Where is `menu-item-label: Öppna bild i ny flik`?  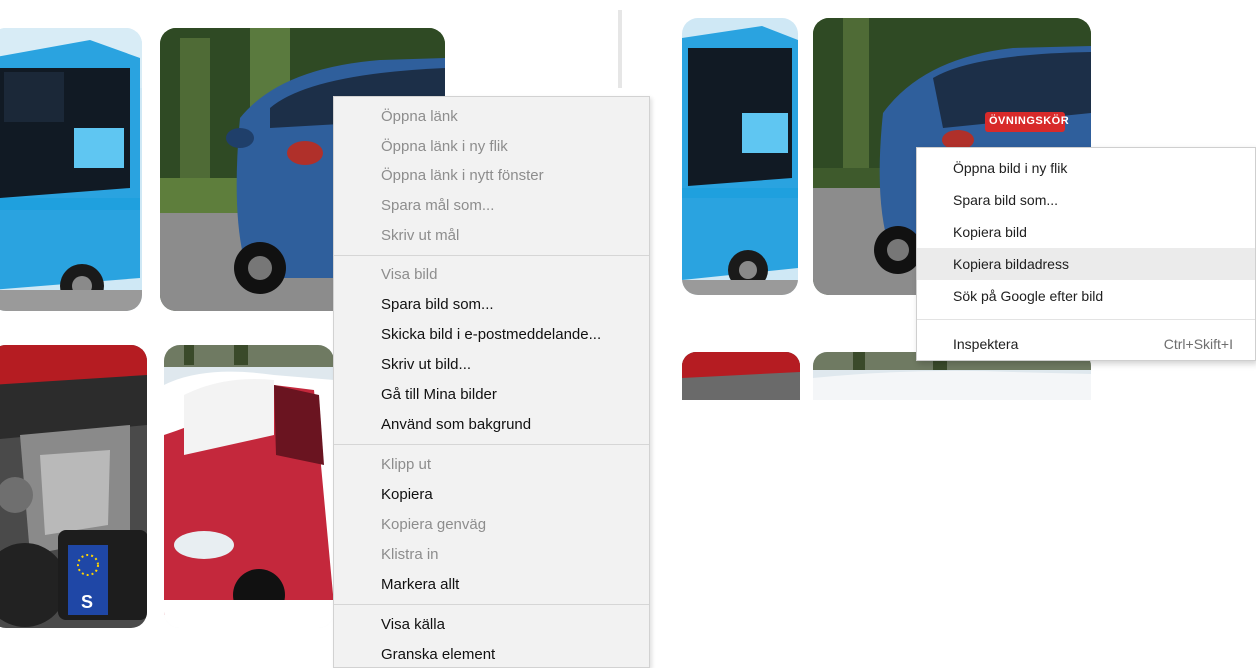
menu-item-label: Öppna bild i ny flik is located at coordinates (1010, 168).